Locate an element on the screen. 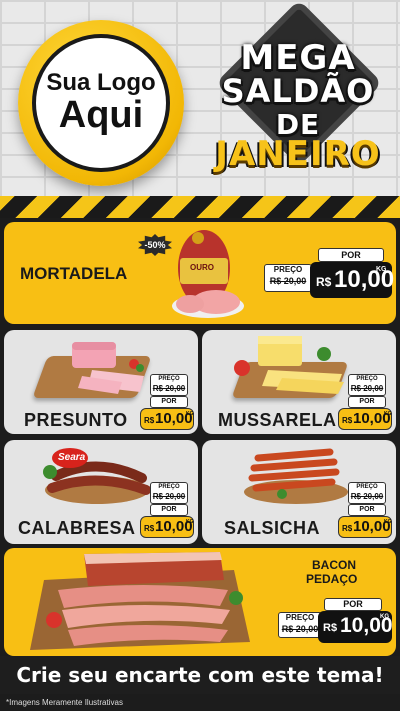  mortadela-old-price: PREÇO R$ 20,00 is located at coordinates (288, 278).